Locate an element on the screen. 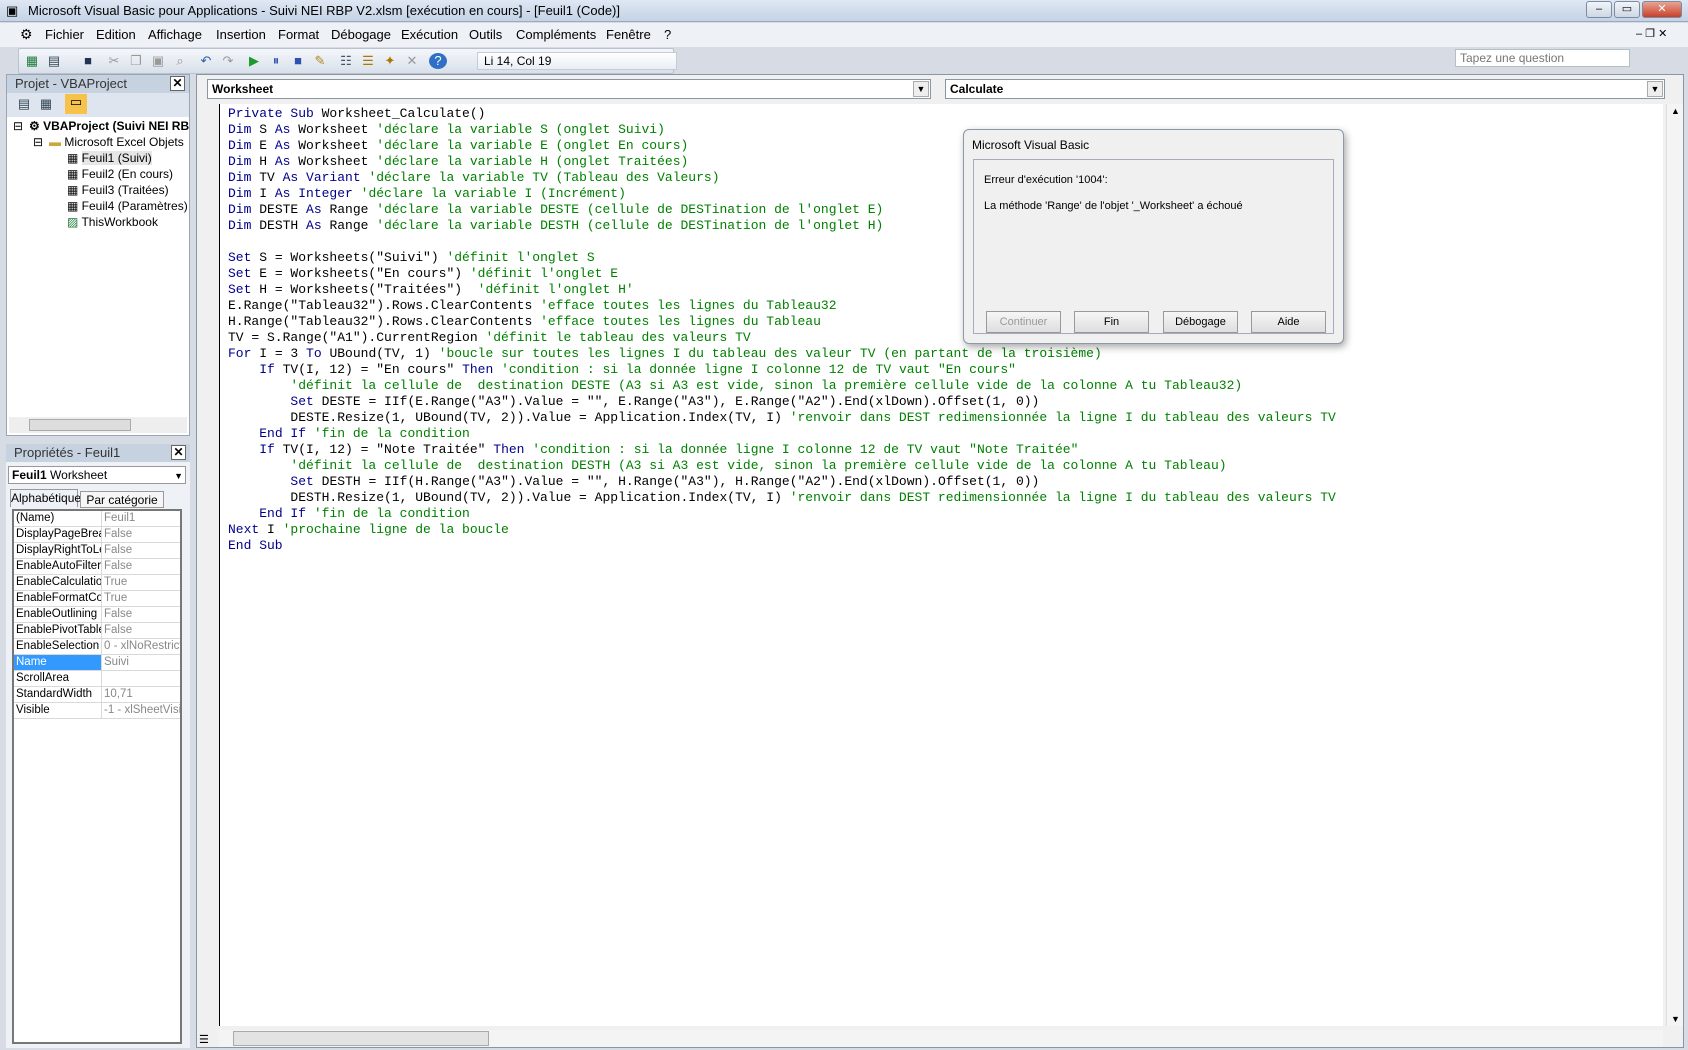 The image size is (1688, 1050). toolbox-icon: ✕ is located at coordinates (412, 61).